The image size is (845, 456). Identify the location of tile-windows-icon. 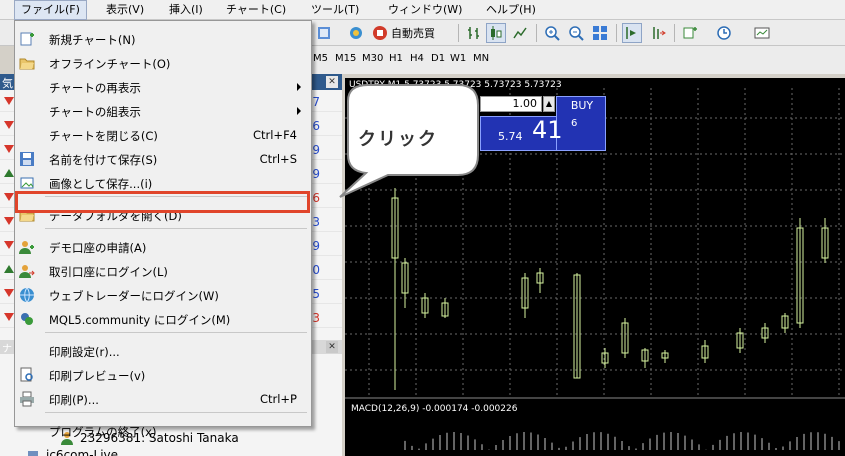
(600, 33).